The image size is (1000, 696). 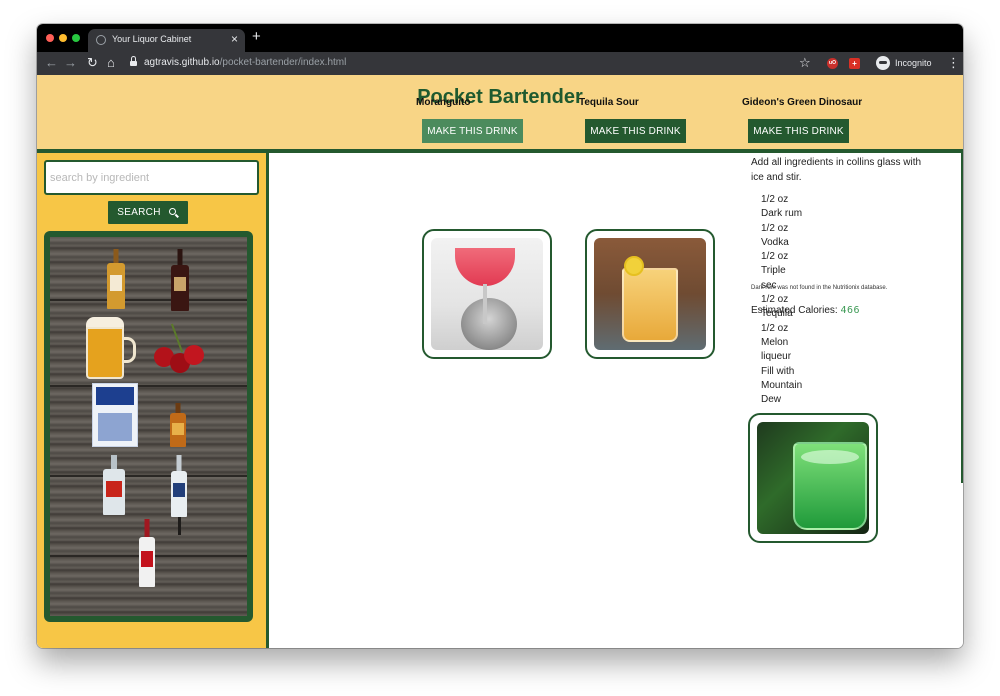 What do you see at coordinates (953, 63) in the screenshot?
I see `browser-menu-icon: ⋮` at bounding box center [953, 63].